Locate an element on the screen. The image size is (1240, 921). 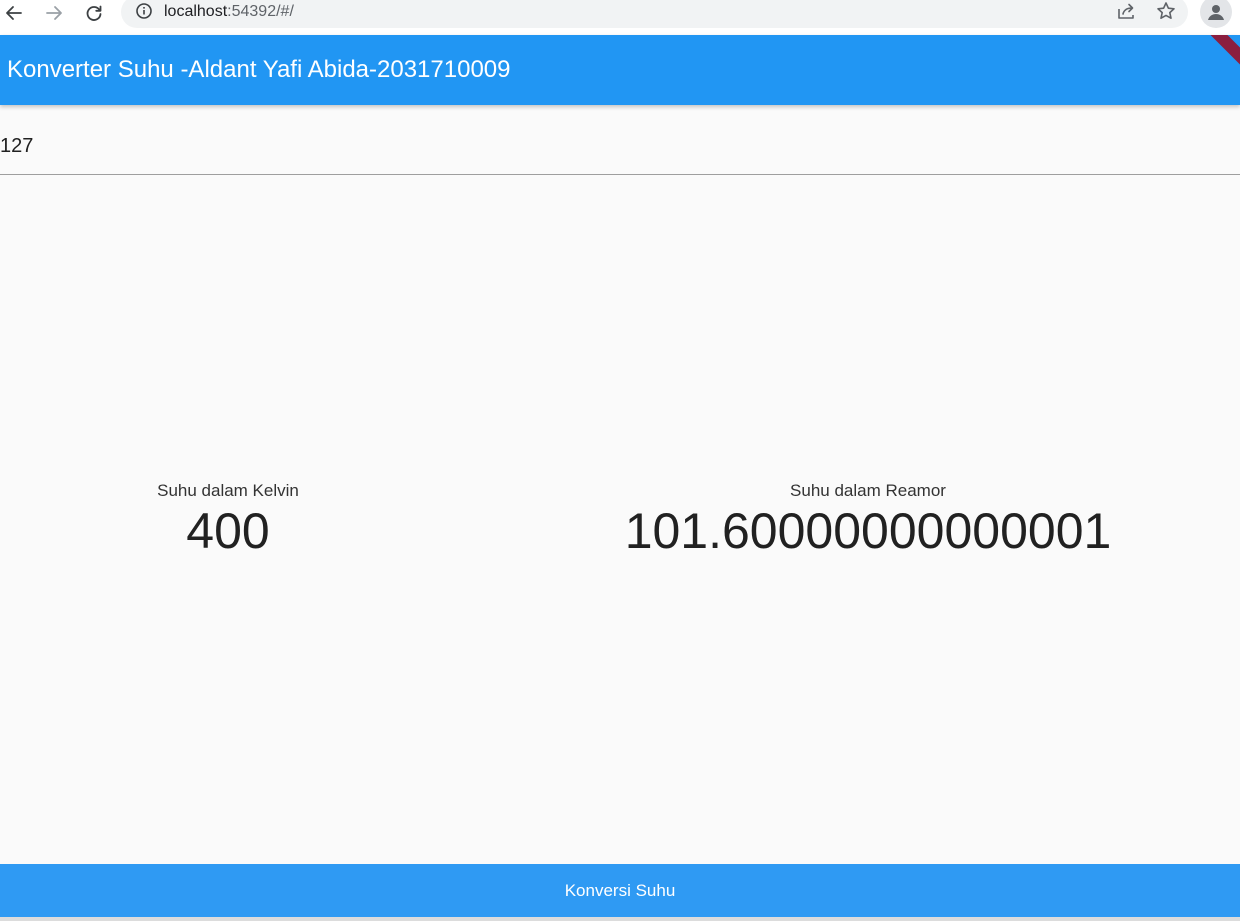
site-info-icon is located at coordinates (144, 11).